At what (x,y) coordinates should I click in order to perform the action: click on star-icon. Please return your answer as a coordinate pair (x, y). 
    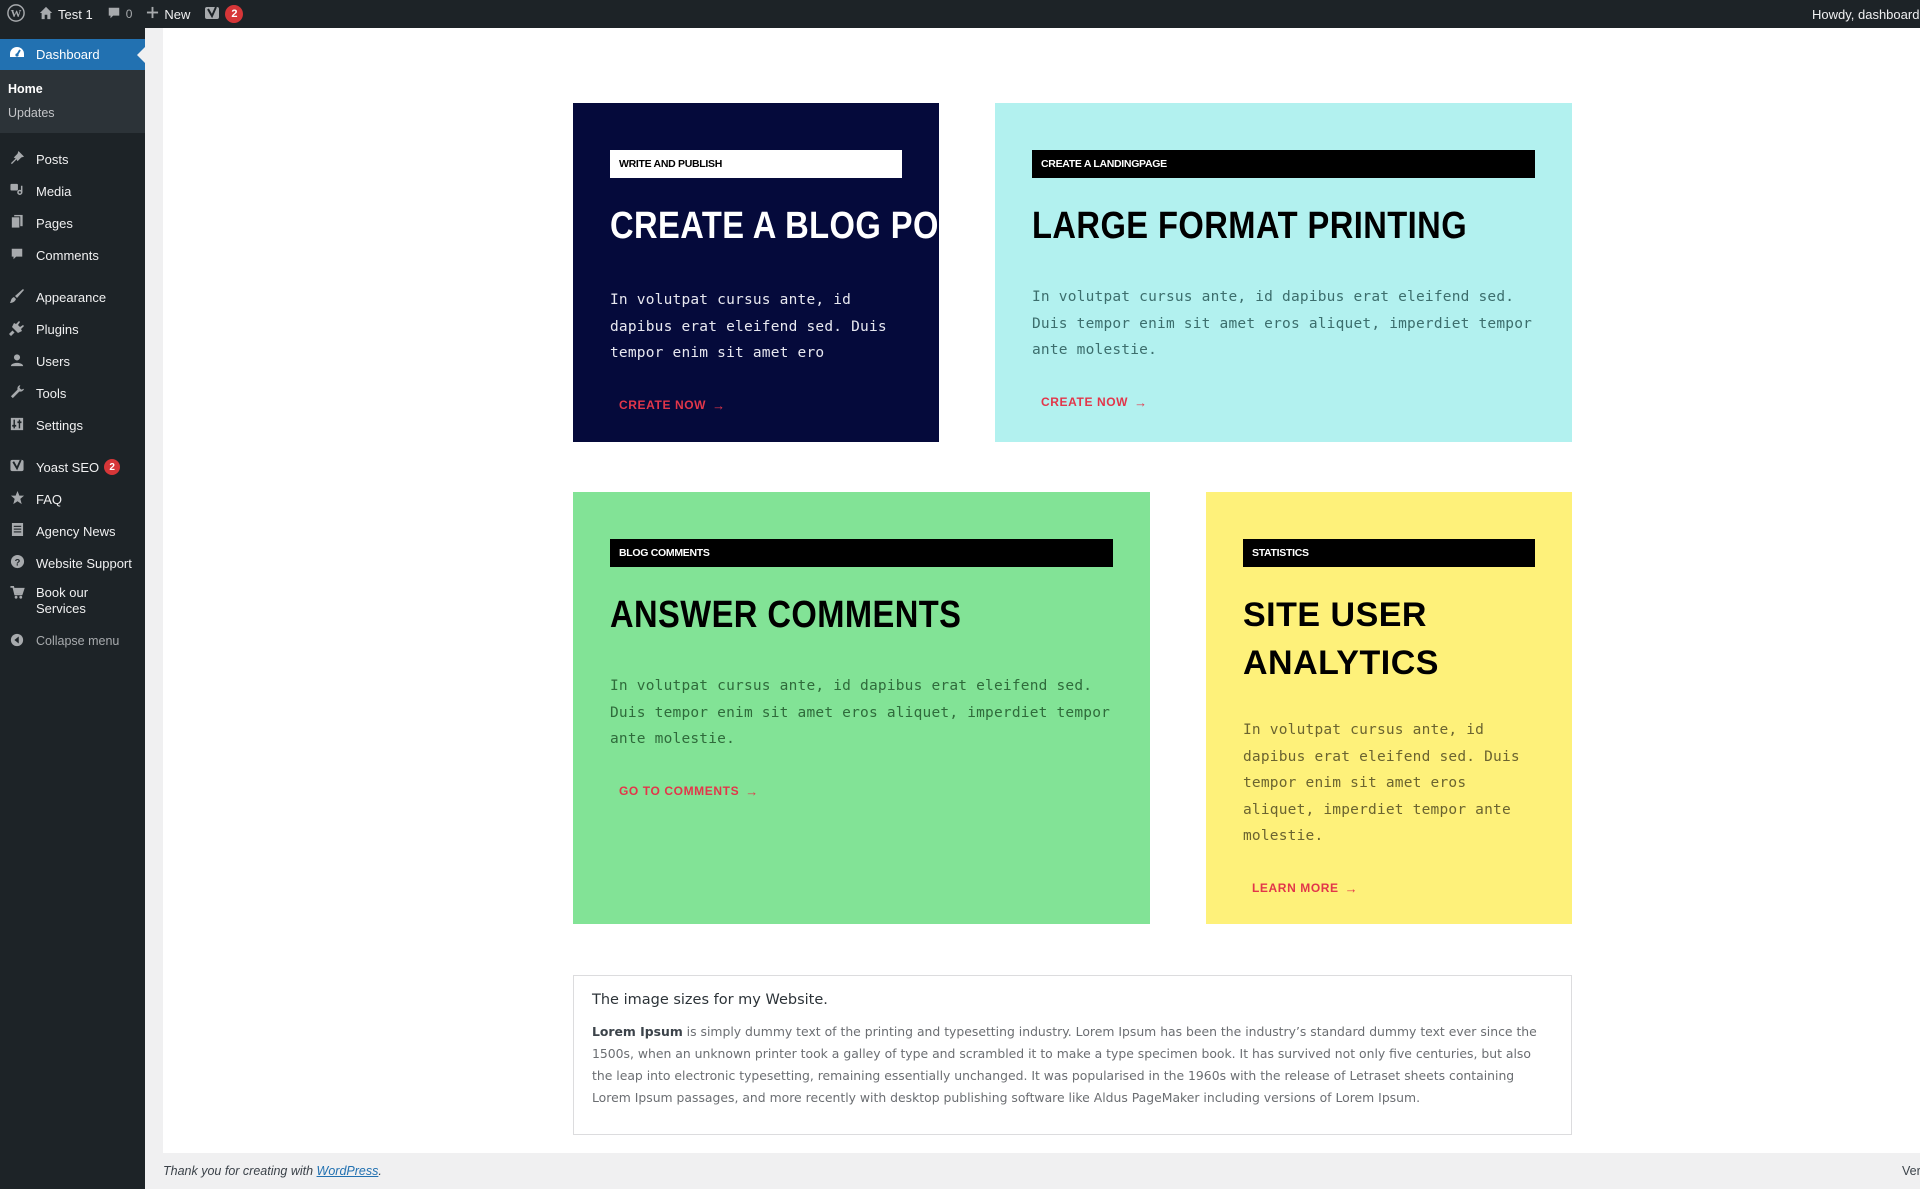
    Looking at the image, I should click on (17, 499).